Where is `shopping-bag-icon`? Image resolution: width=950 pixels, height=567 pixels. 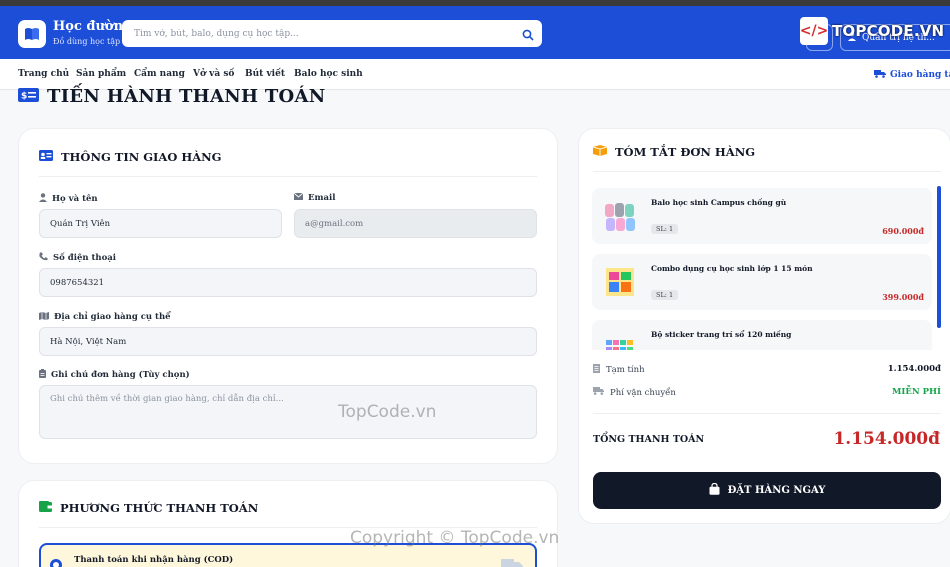
shopping-bag-icon is located at coordinates (714, 490).